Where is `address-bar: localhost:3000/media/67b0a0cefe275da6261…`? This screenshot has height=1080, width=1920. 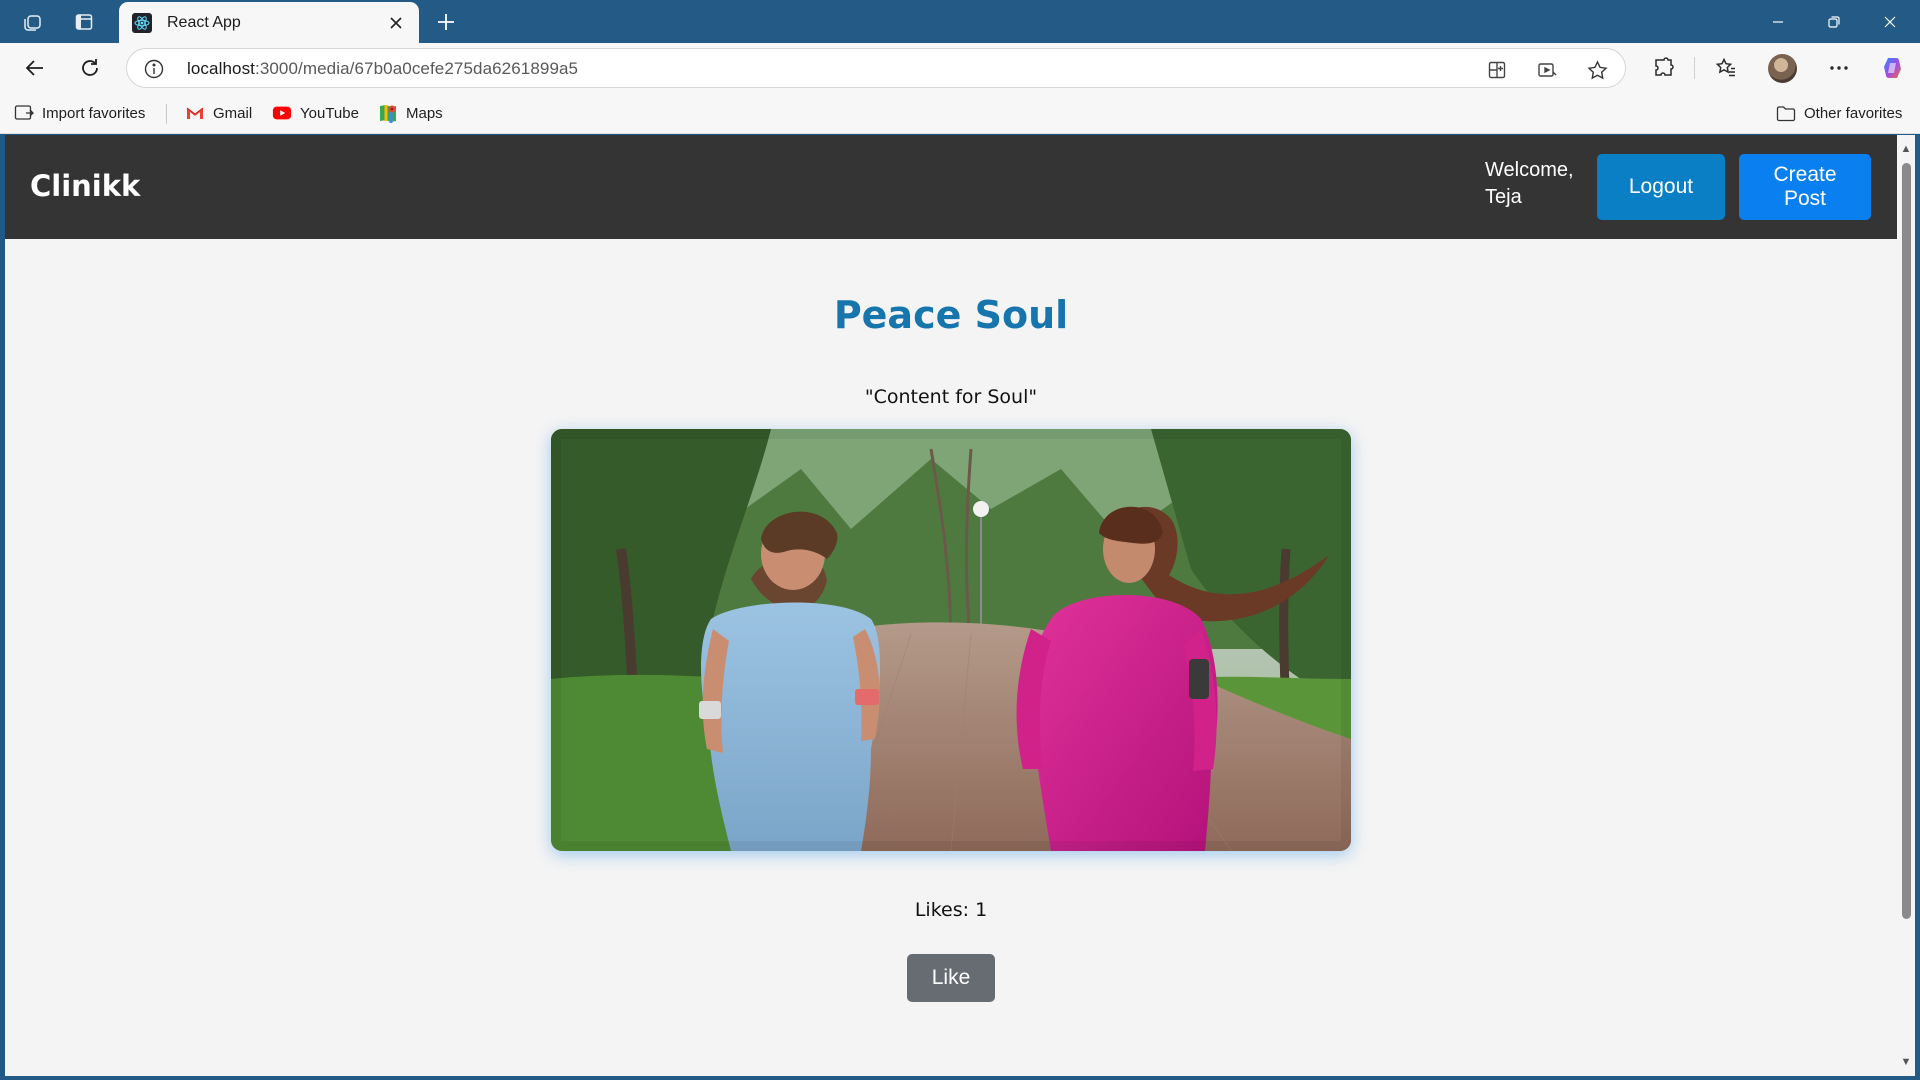
address-bar: localhost:3000/media/67b0a0cefe275da6261… is located at coordinates (876, 68).